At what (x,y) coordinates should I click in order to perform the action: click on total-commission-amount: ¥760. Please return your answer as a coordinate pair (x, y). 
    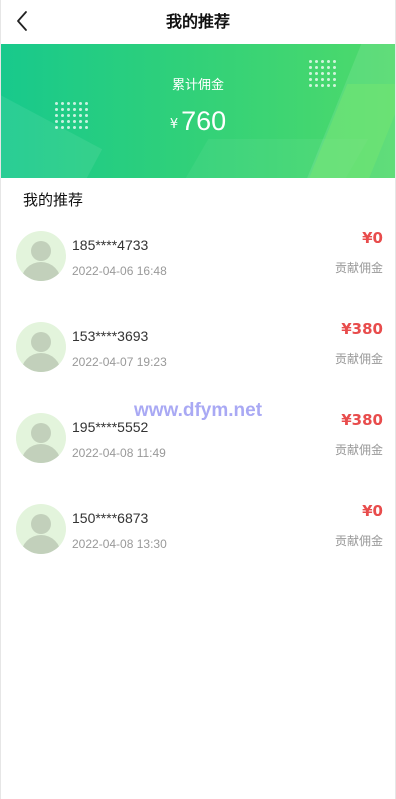
    Looking at the image, I should click on (198, 121).